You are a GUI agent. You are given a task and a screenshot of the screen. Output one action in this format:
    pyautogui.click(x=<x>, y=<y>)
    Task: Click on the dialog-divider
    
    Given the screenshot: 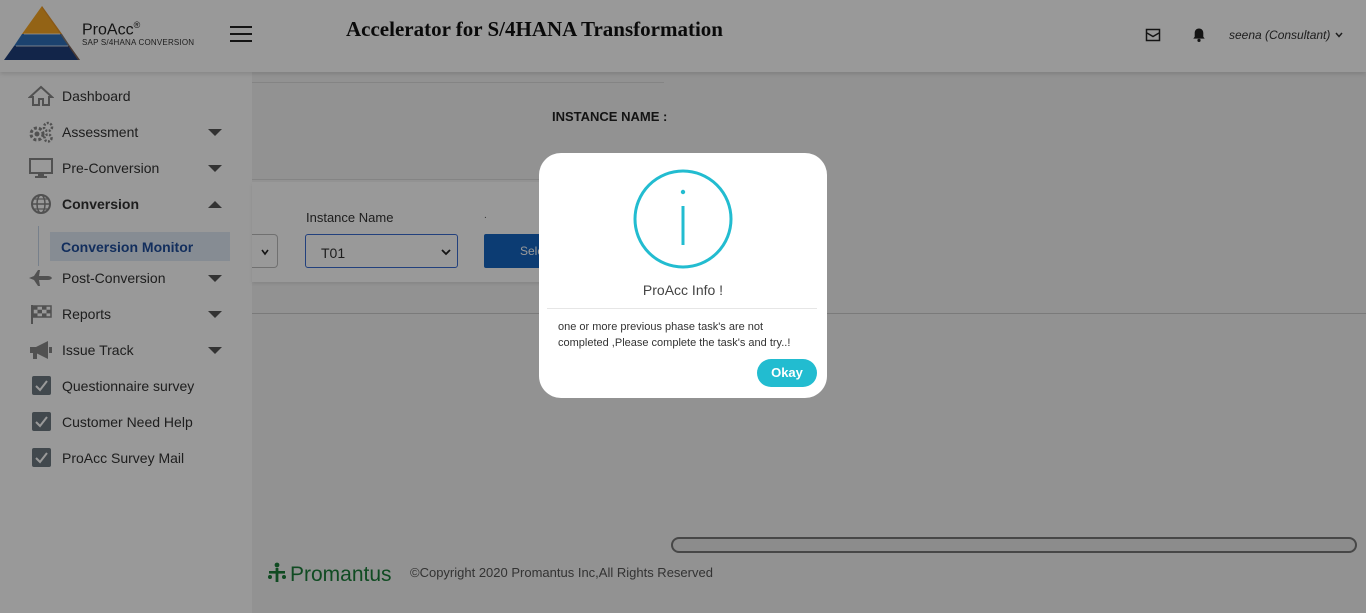 What is the action you would take?
    pyautogui.click(x=682, y=308)
    